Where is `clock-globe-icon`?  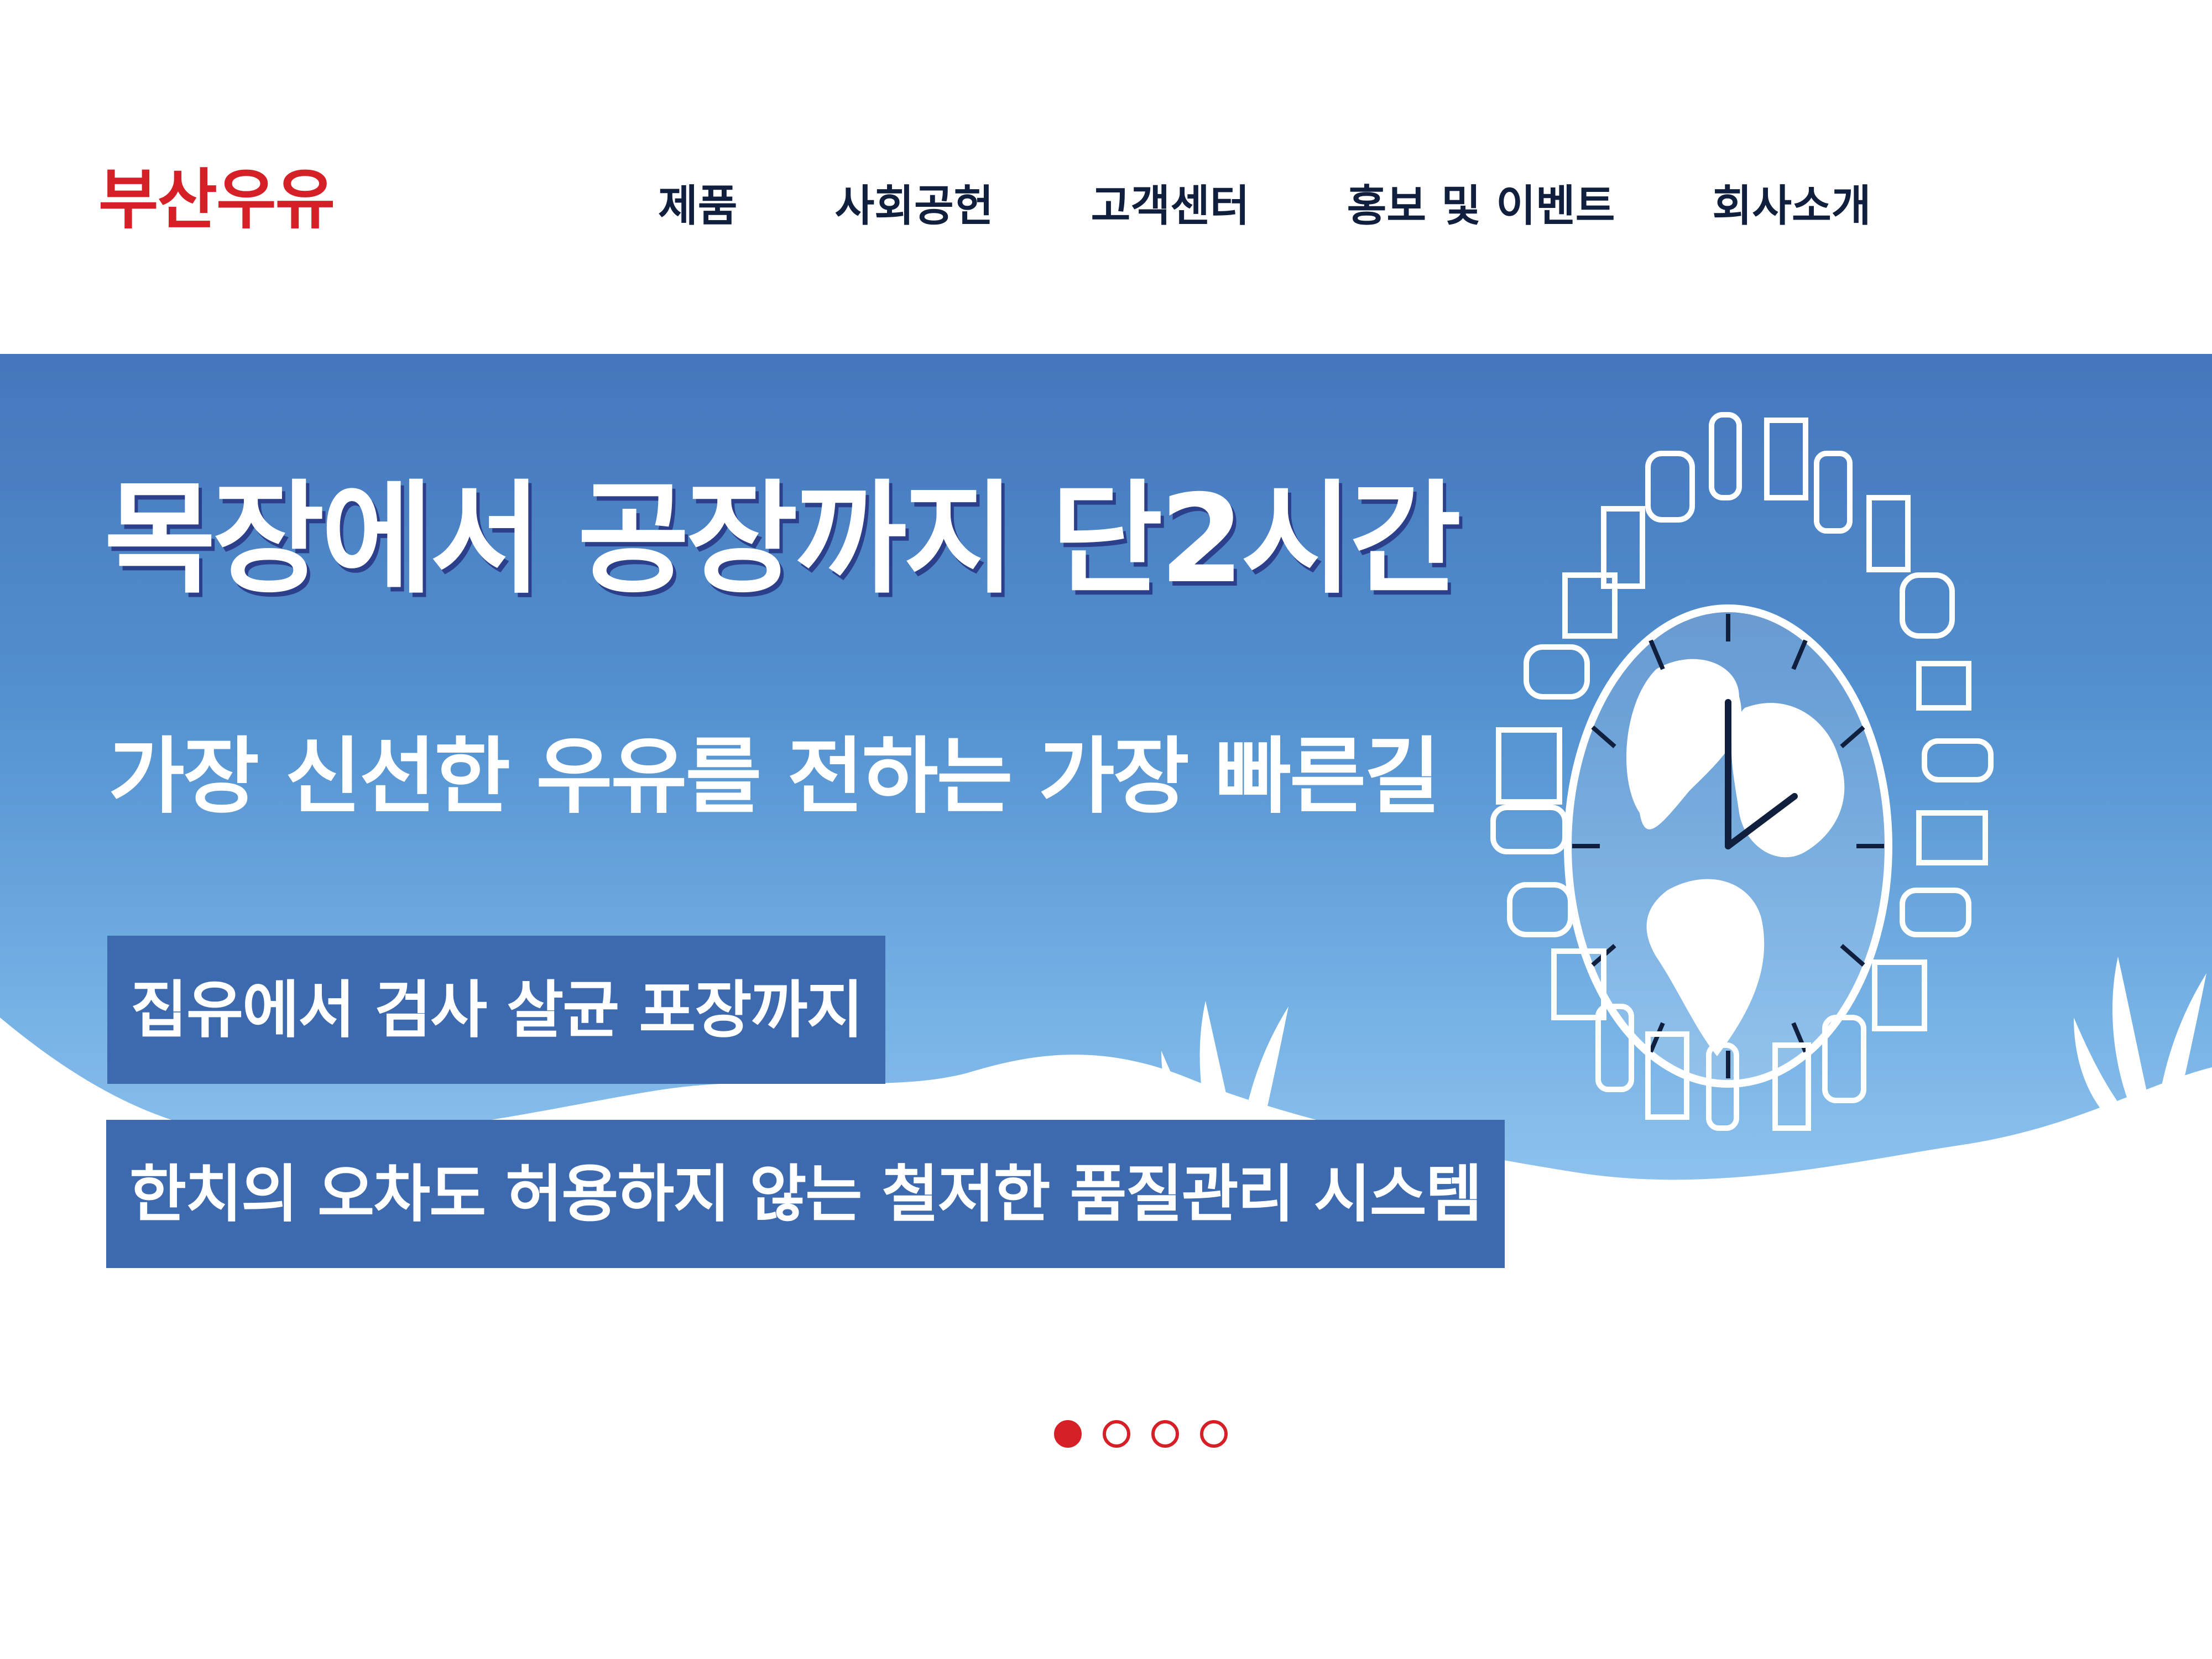 clock-globe-icon is located at coordinates (1728, 846).